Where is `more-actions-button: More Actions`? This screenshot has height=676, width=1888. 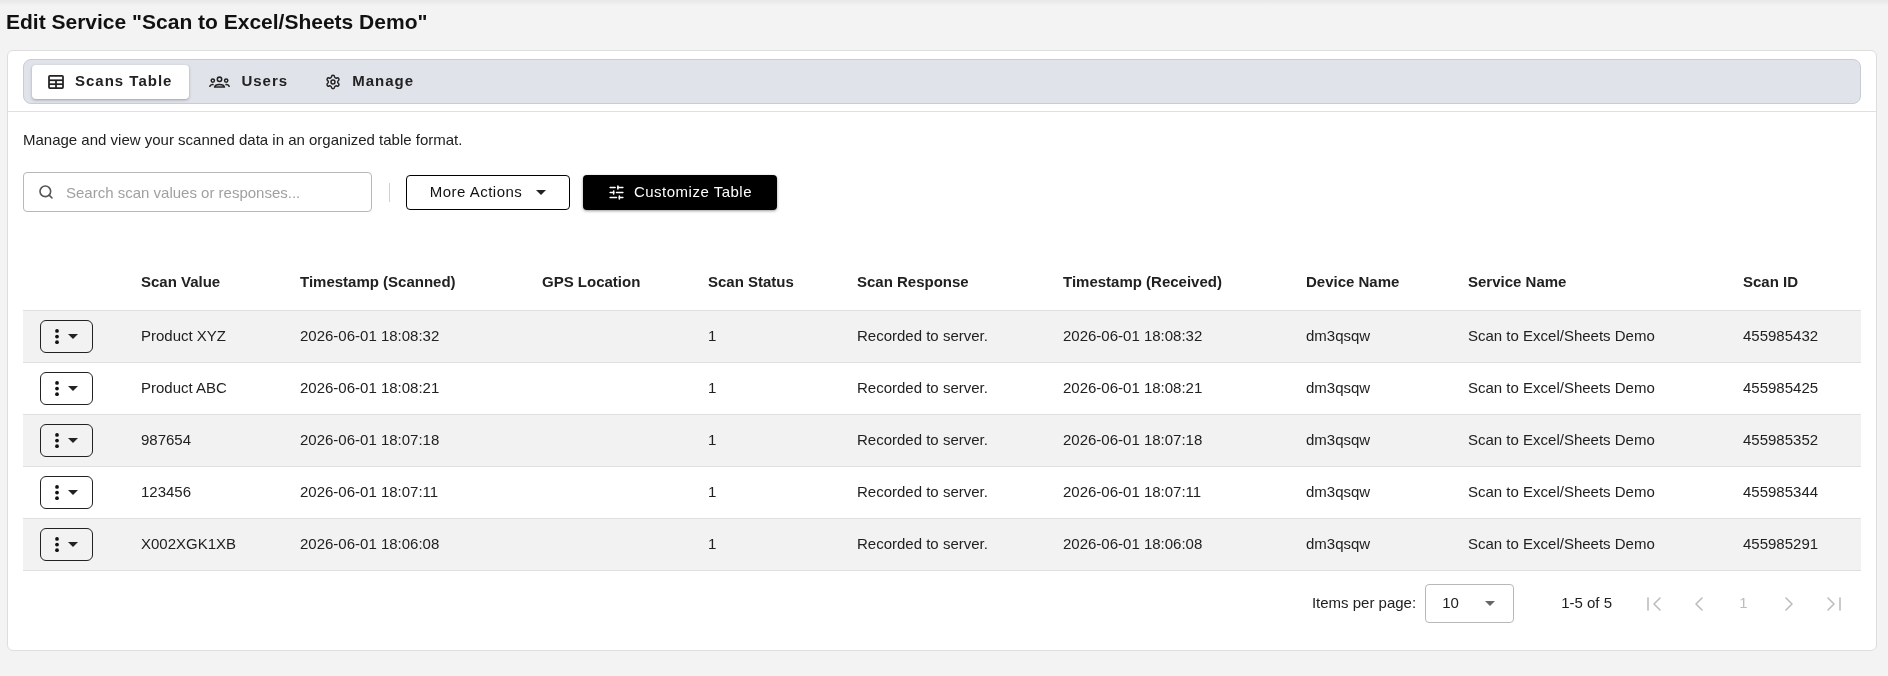
more-actions-button: More Actions is located at coordinates (488, 192).